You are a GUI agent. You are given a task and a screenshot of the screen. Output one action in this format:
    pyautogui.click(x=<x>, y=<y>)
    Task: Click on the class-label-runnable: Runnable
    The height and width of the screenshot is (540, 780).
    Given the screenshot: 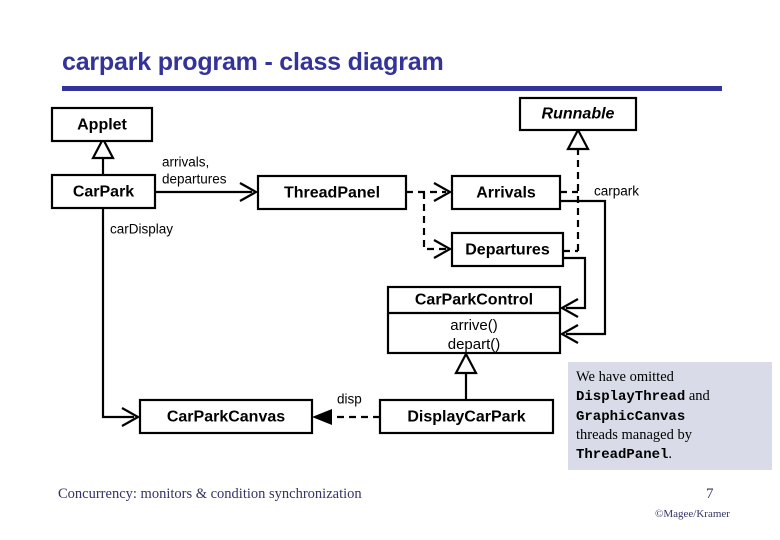 What is the action you would take?
    pyautogui.click(x=578, y=114)
    